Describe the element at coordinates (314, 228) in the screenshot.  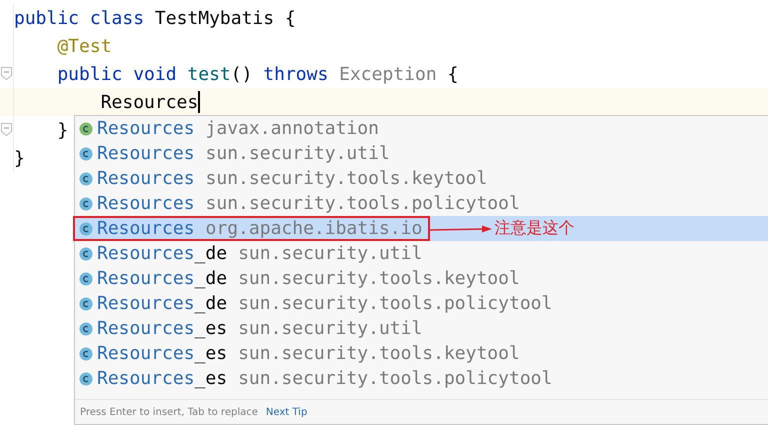
I see `package-name: org.apache.ibatis.io` at that location.